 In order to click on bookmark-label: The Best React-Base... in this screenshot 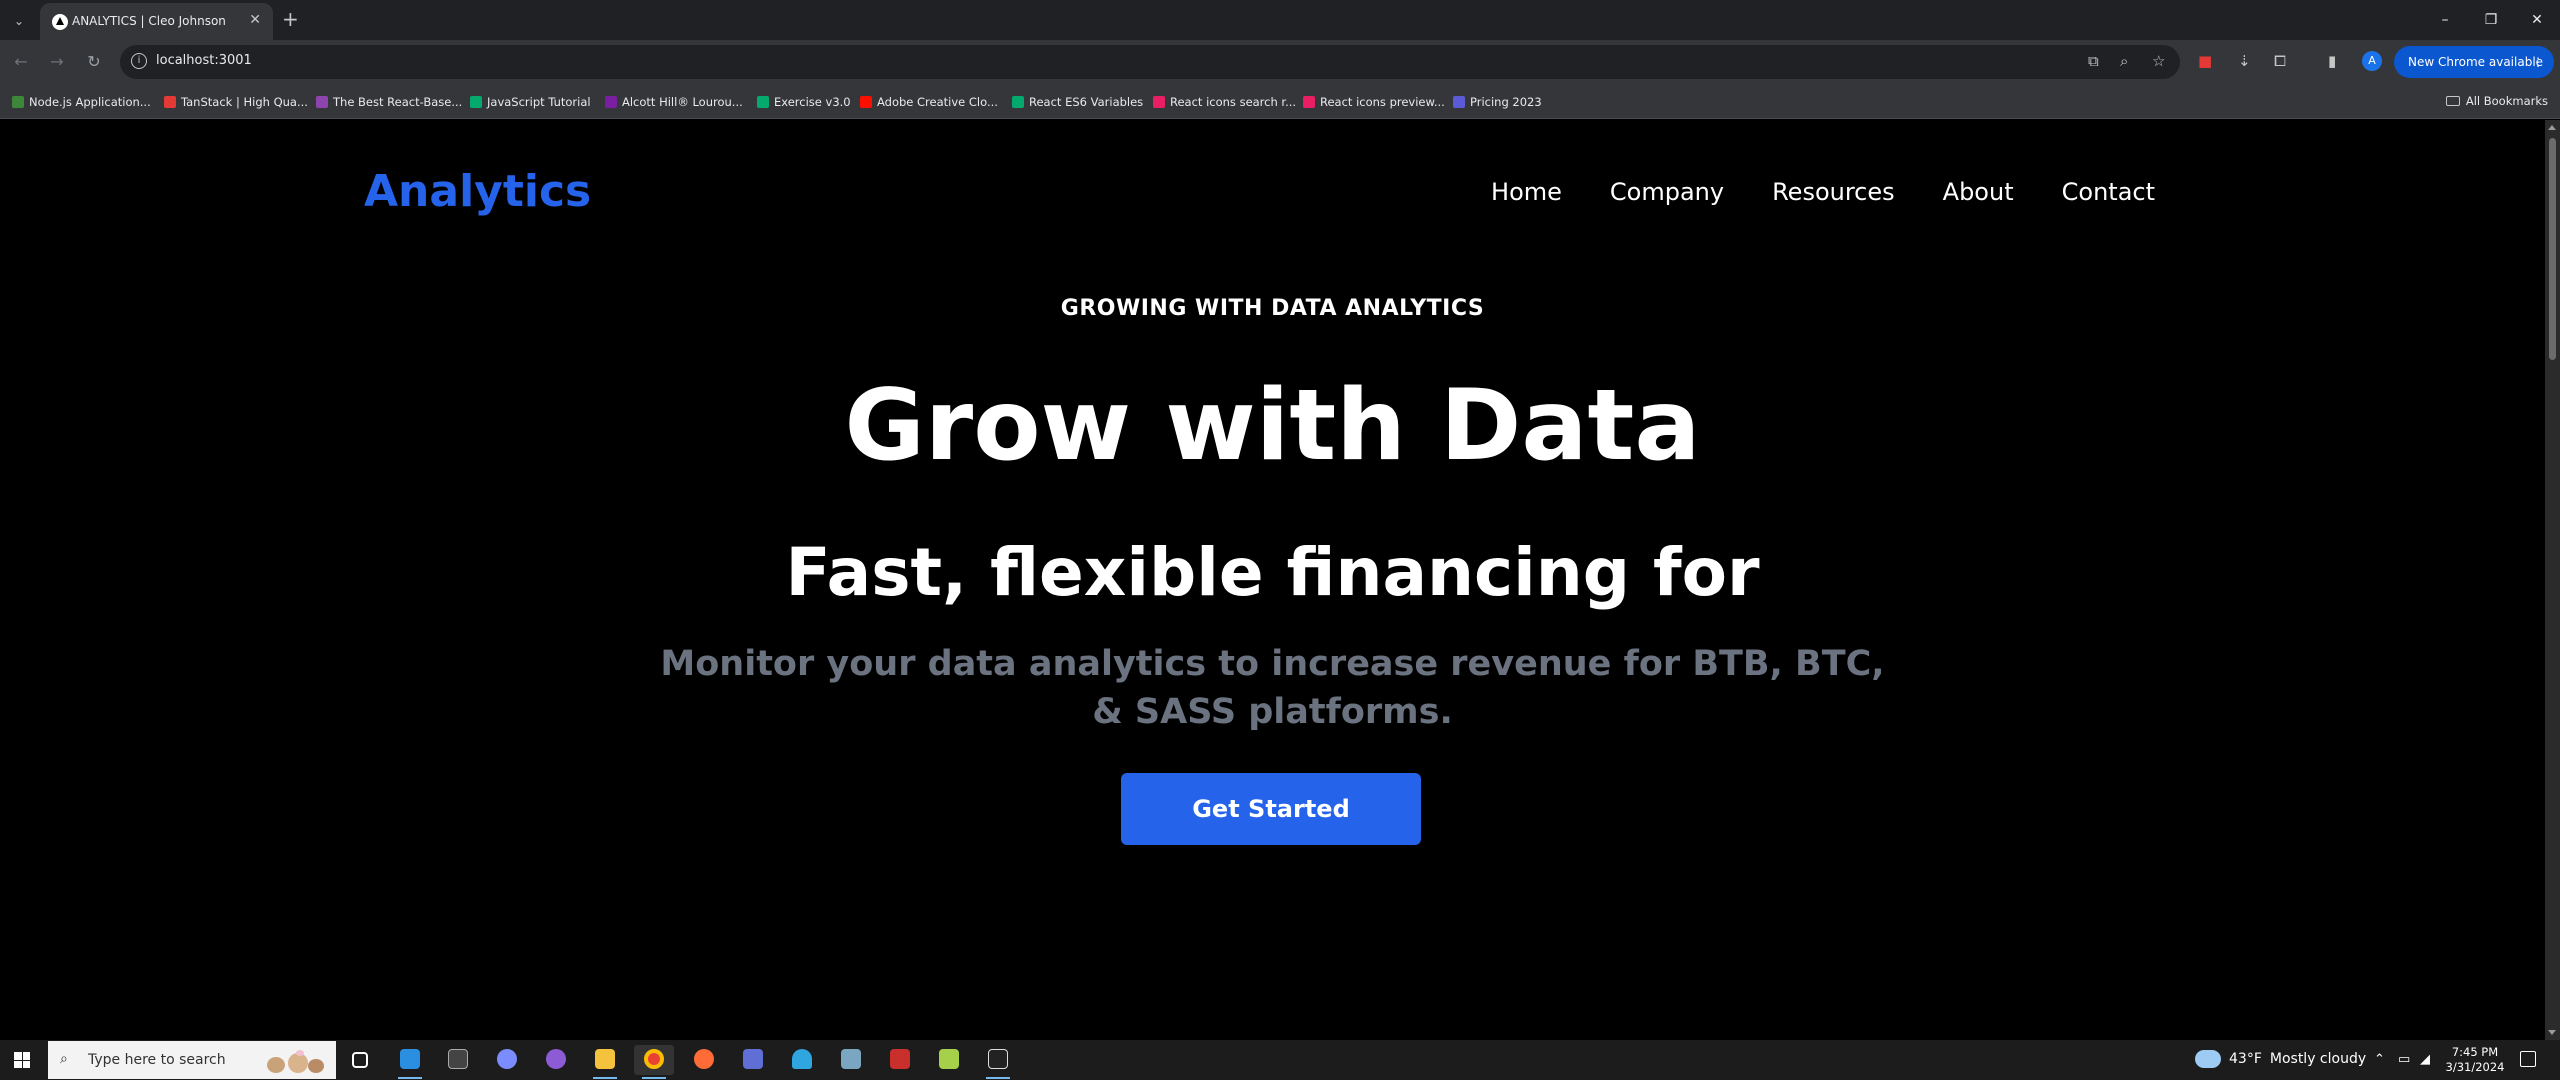, I will do `click(398, 102)`.